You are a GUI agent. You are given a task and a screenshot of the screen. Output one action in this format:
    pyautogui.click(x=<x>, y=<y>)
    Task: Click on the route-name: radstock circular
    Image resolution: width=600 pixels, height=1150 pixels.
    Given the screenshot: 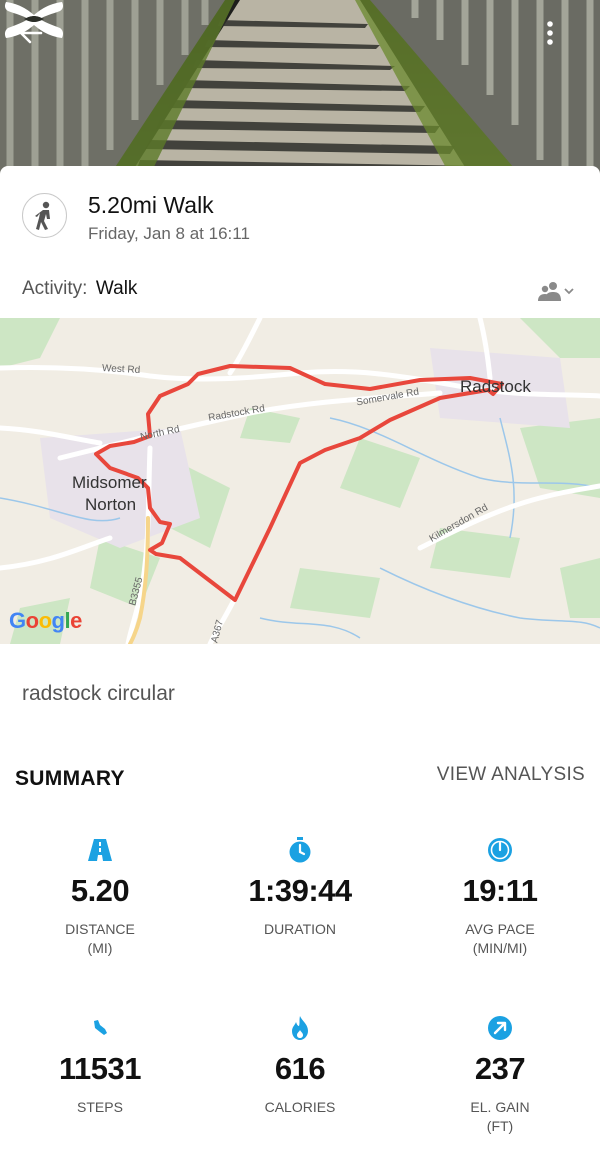 What is the action you would take?
    pyautogui.click(x=98, y=693)
    